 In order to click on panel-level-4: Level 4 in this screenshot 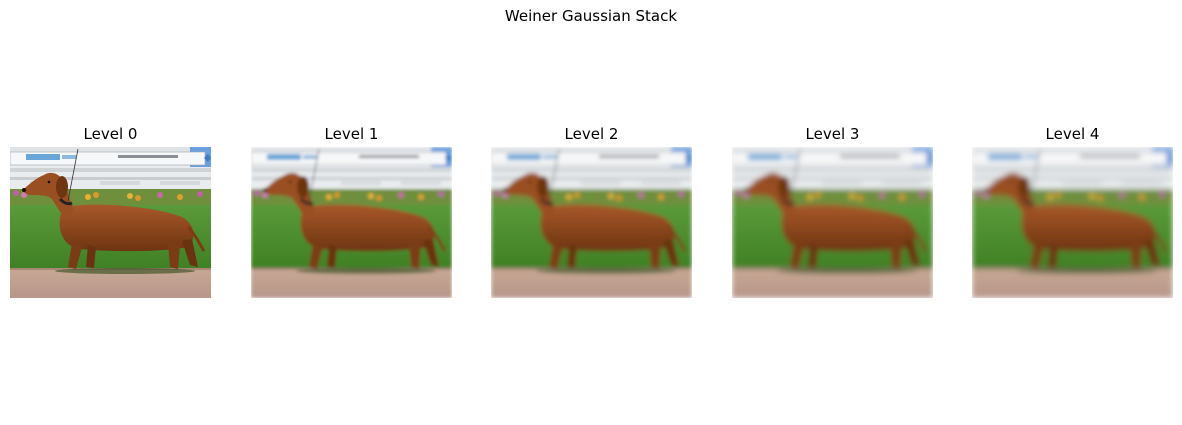, I will do `click(1072, 211)`.